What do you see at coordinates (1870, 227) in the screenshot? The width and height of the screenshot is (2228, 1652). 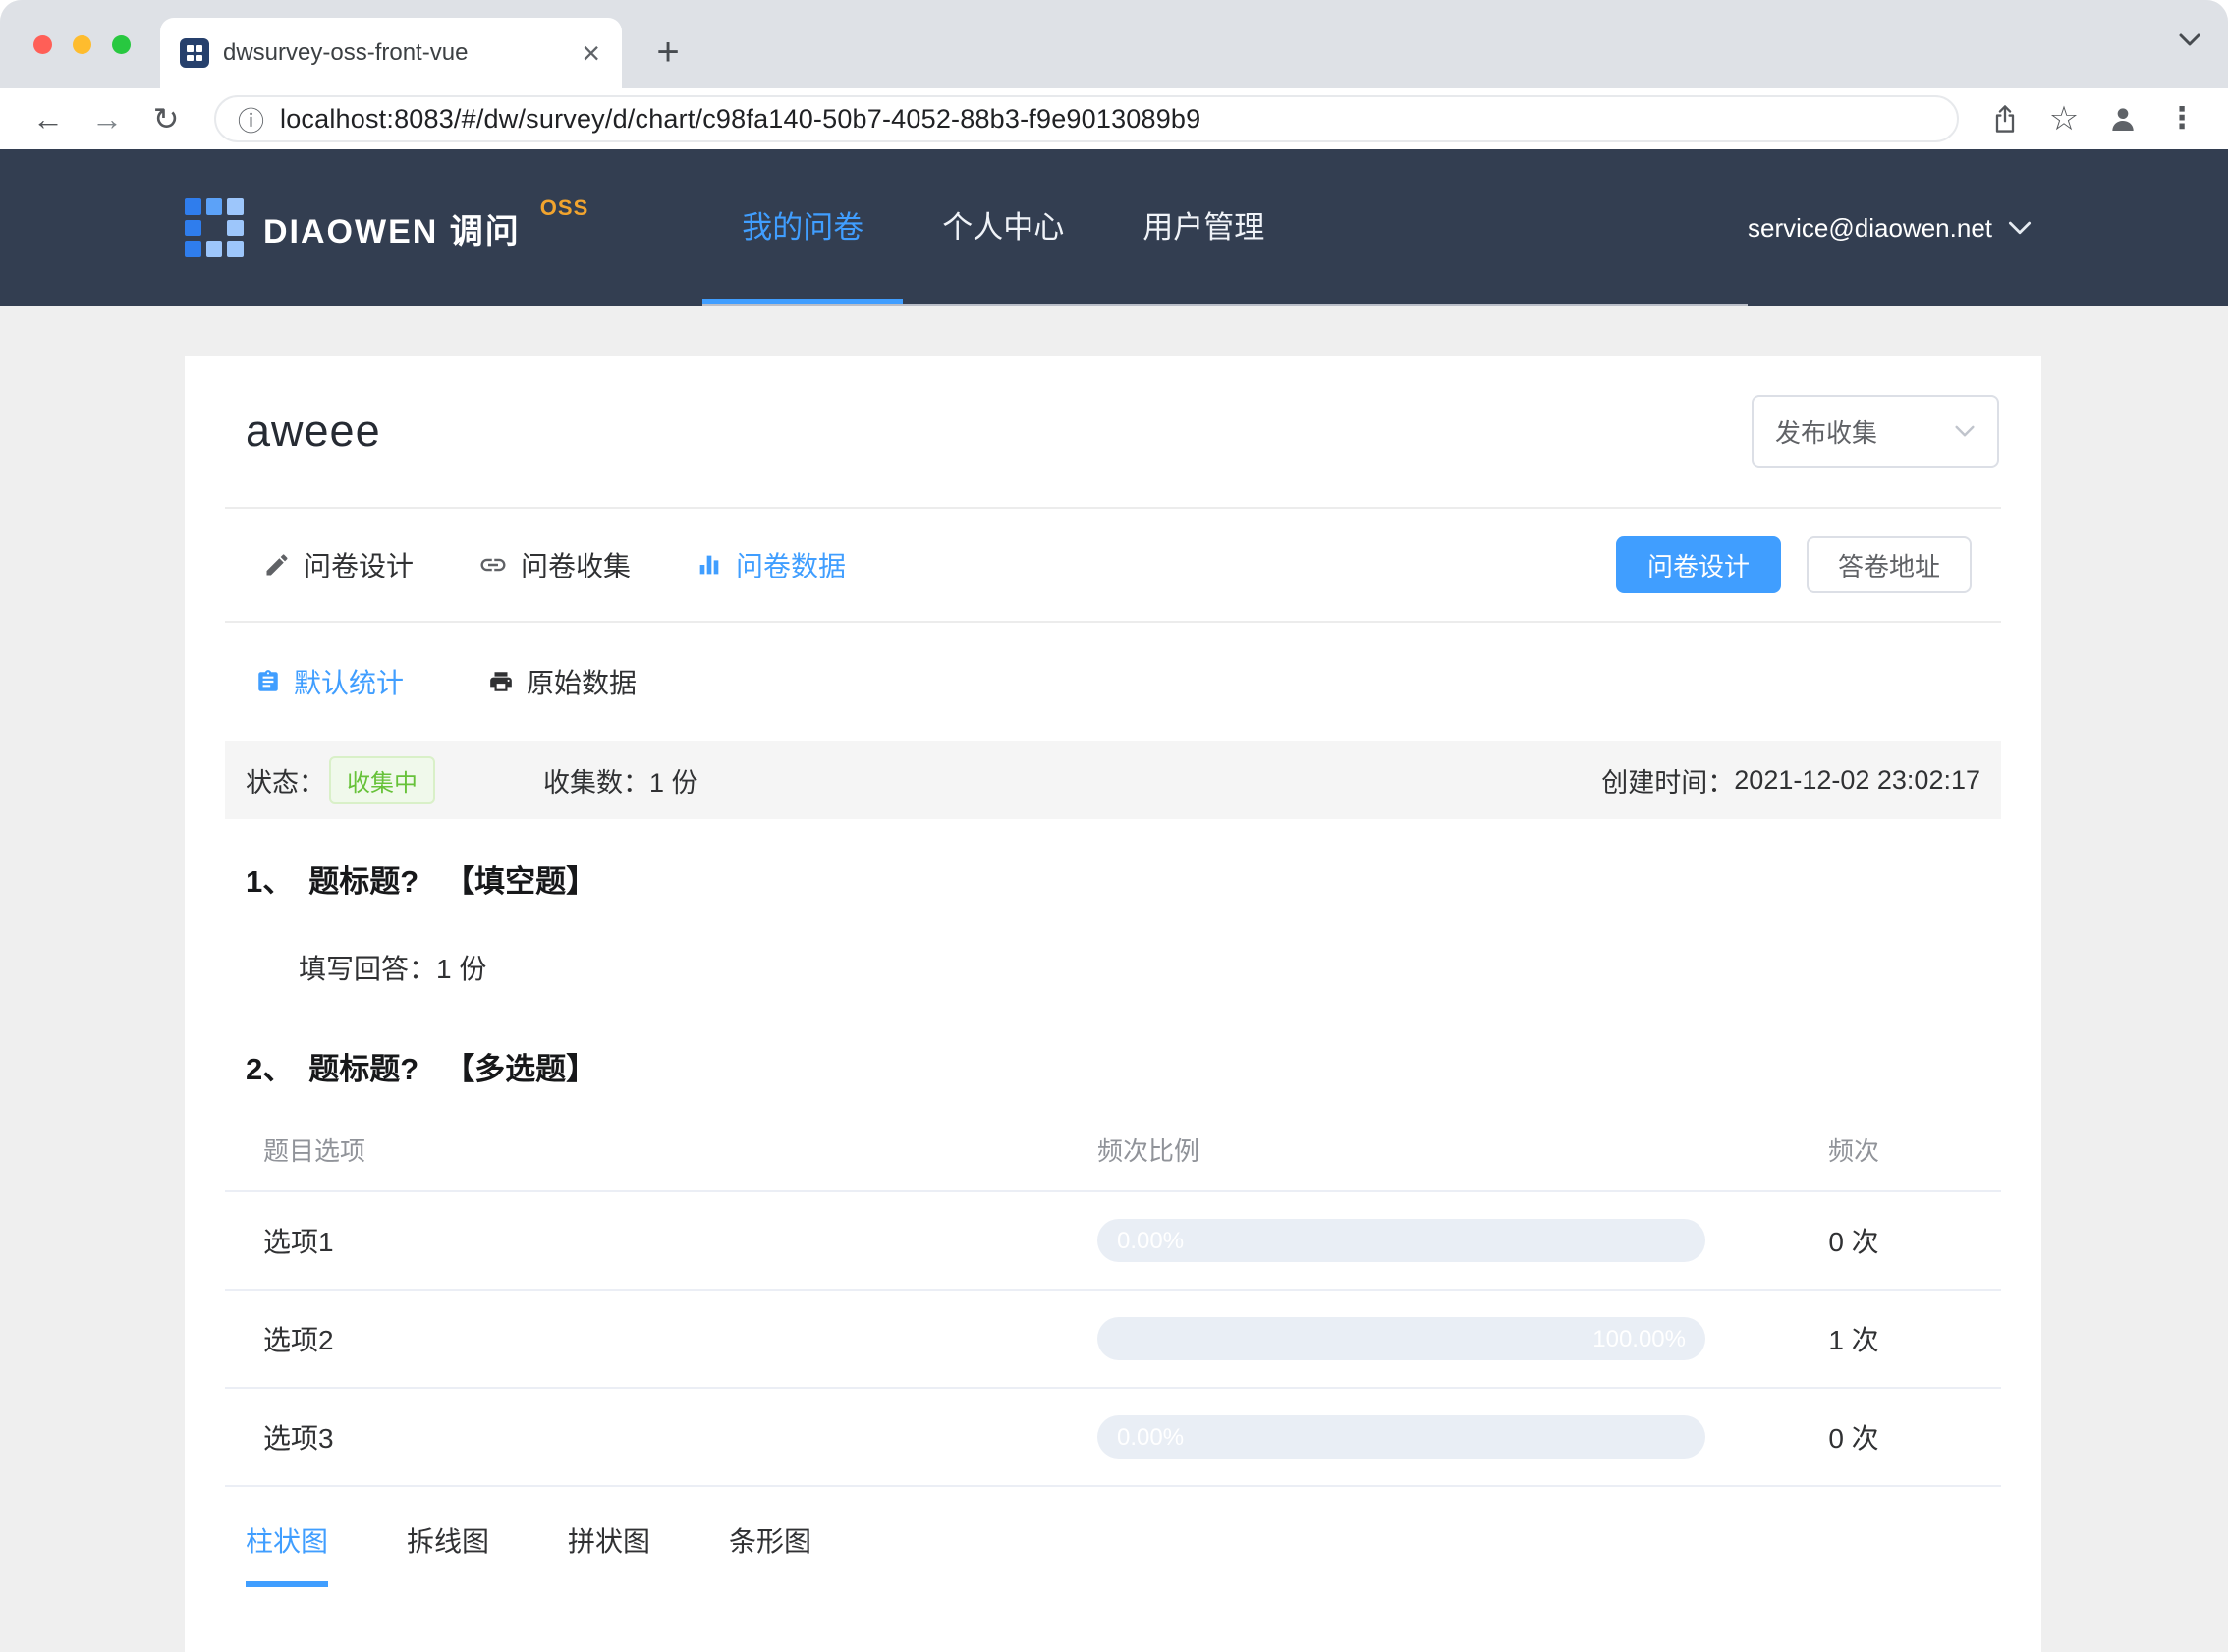 I see `account-email: service@diaowen.net` at bounding box center [1870, 227].